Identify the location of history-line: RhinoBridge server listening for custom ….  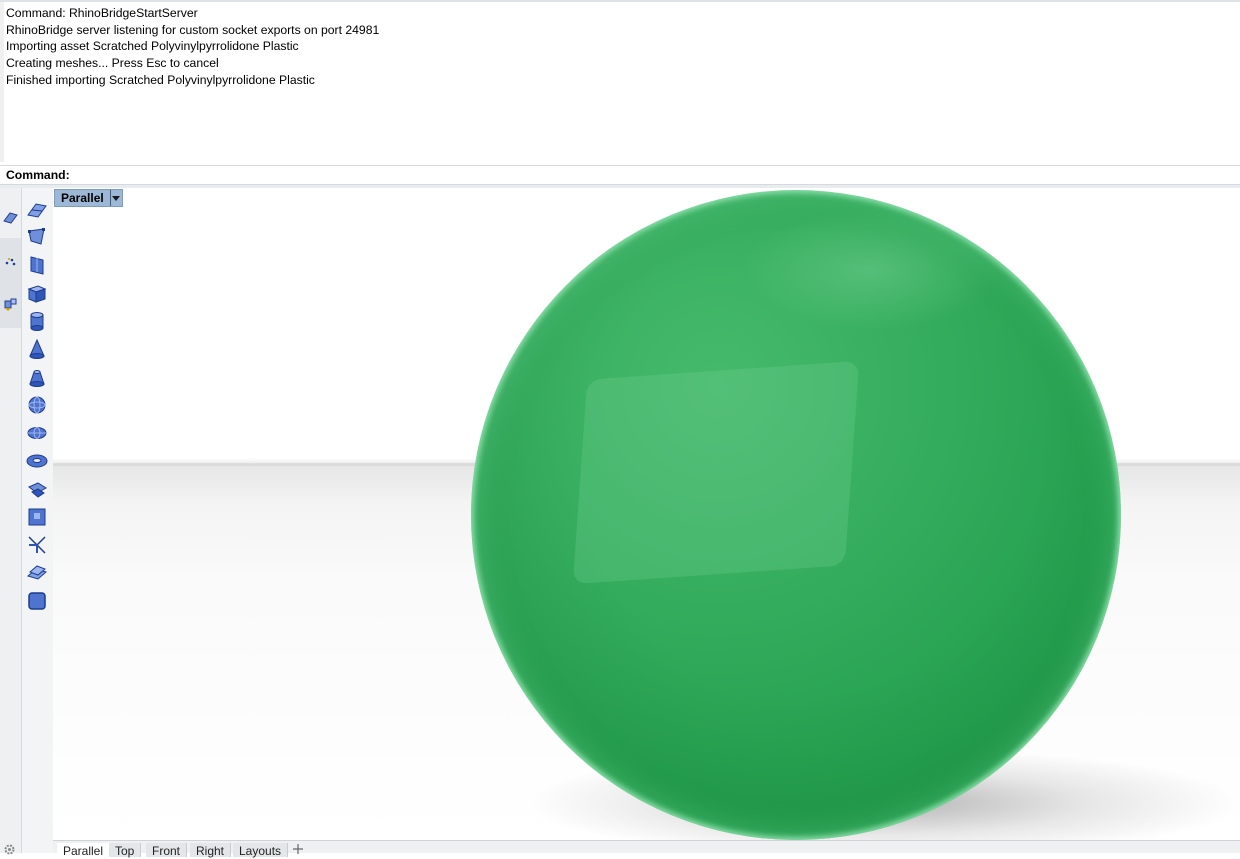
(193, 29).